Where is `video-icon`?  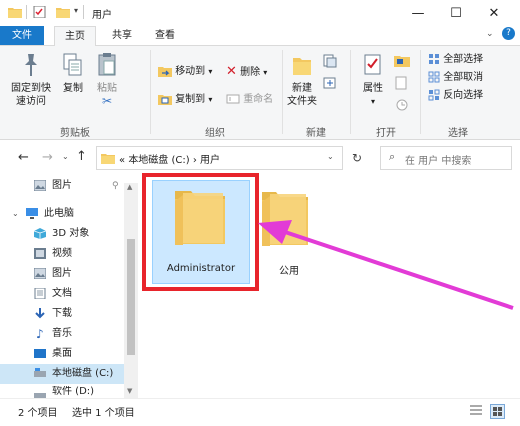
video-icon is located at coordinates (40, 253).